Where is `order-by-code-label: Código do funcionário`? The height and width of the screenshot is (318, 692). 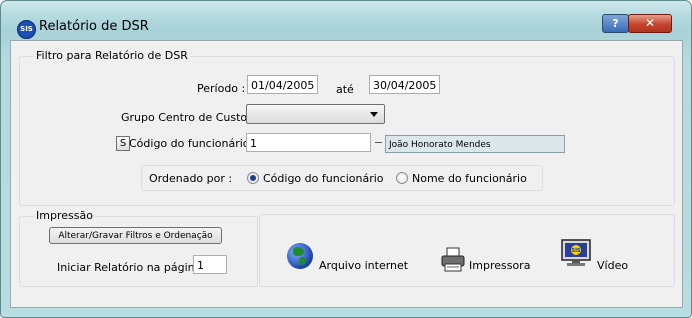
order-by-code-label: Código do funcionário is located at coordinates (323, 178).